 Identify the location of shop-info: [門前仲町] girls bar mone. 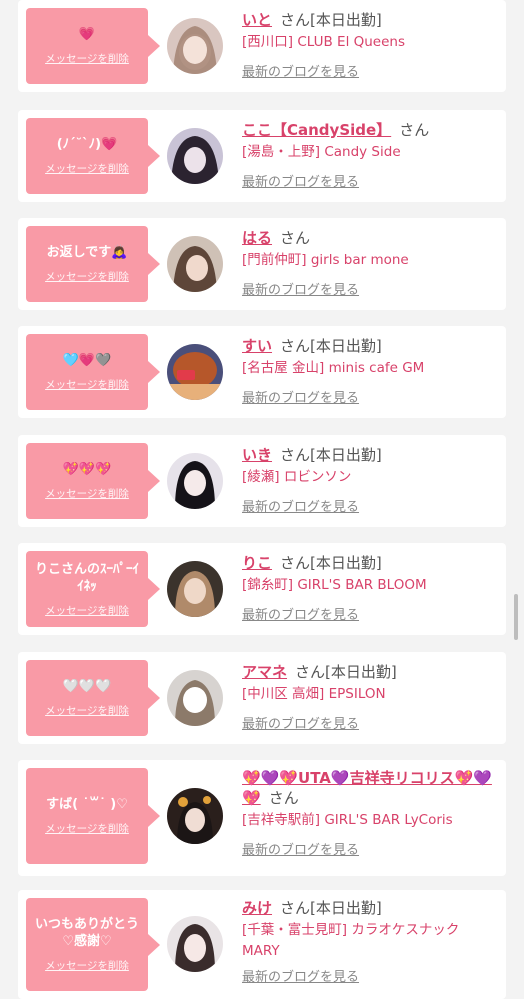
(325, 260).